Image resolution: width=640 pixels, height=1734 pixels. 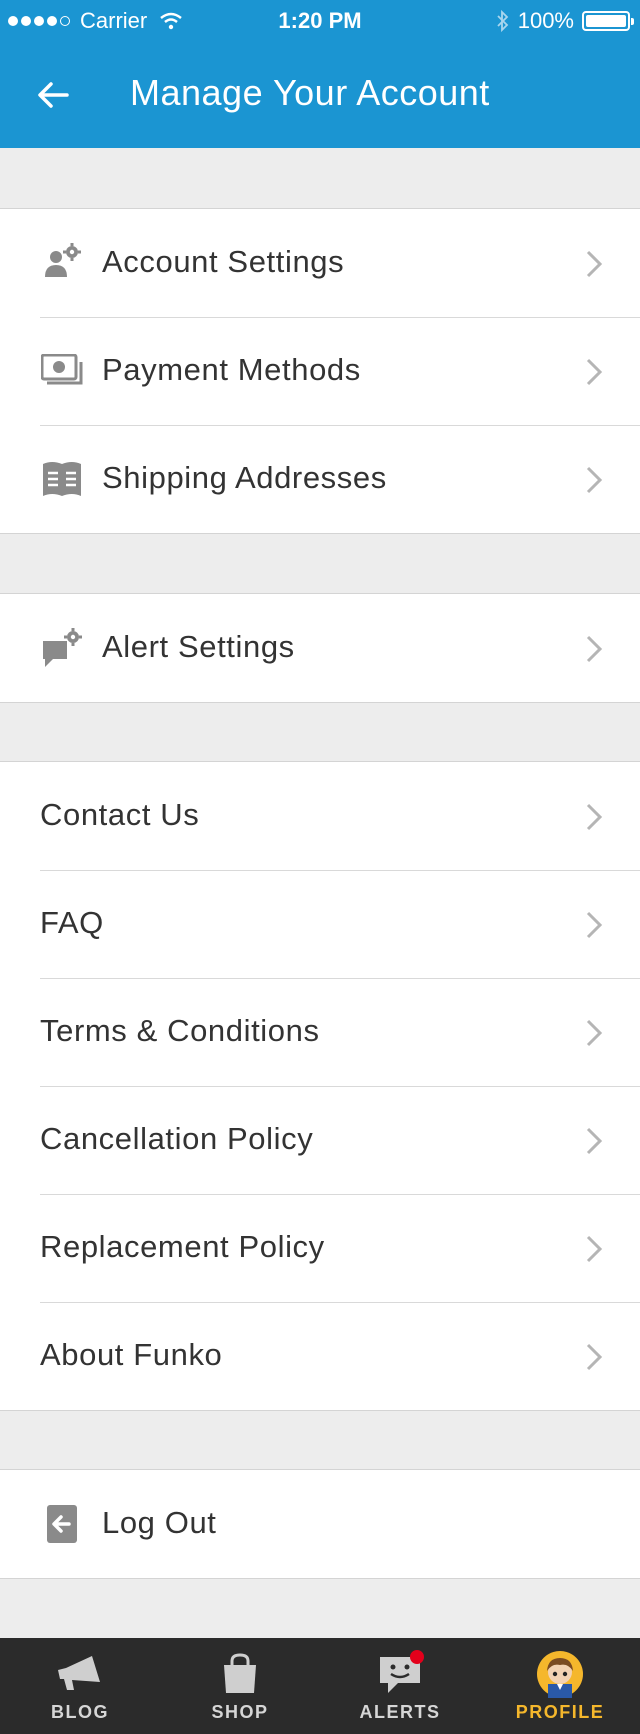 I want to click on tab-label: PROFILE, so click(x=560, y=1712).